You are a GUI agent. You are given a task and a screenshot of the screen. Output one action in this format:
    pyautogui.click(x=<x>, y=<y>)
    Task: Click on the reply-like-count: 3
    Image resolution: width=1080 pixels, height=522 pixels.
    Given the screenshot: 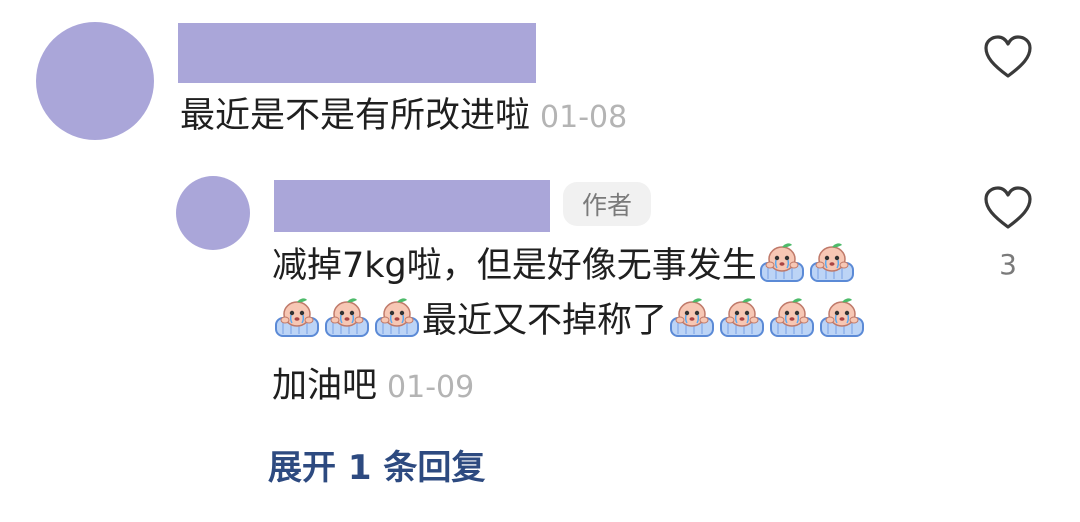 What is the action you would take?
    pyautogui.click(x=1008, y=264)
    